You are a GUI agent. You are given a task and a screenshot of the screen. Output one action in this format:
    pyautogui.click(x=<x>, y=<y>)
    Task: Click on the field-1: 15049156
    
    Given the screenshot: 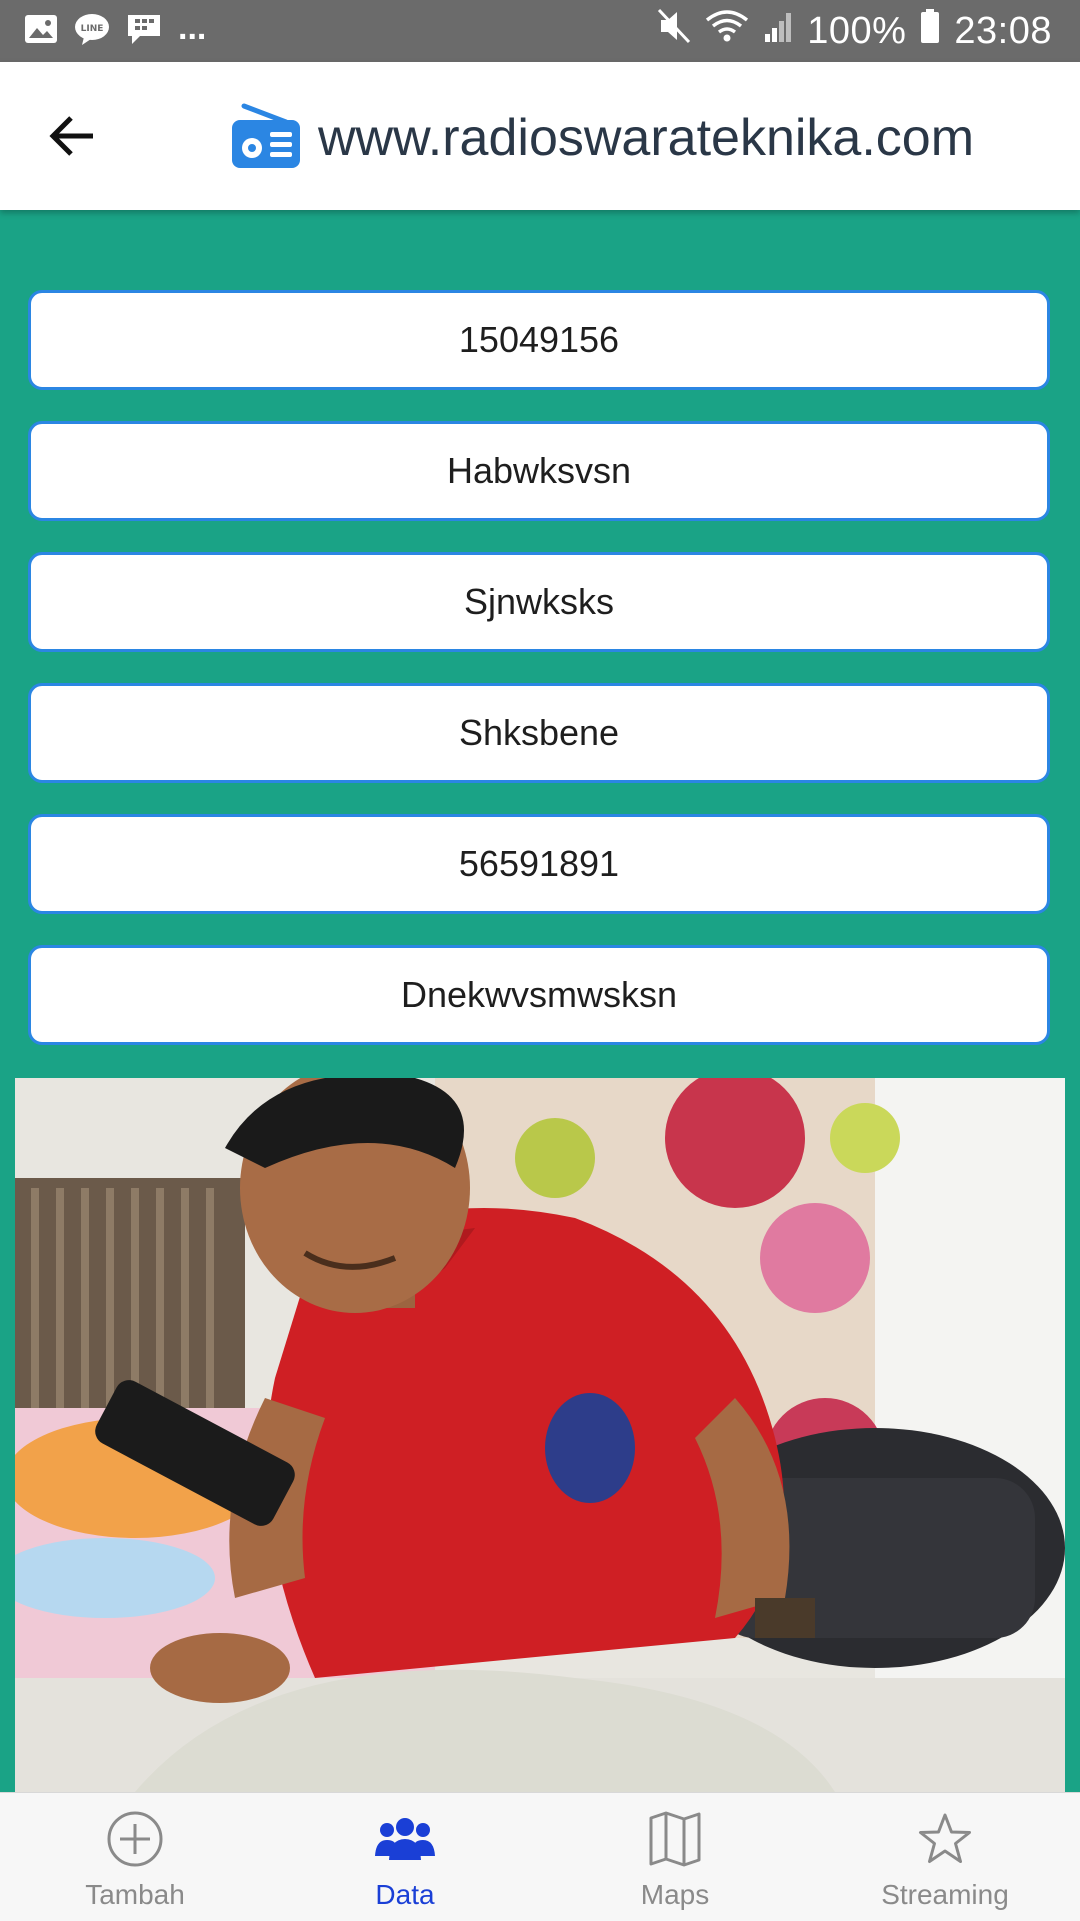 What is the action you would take?
    pyautogui.click(x=539, y=340)
    